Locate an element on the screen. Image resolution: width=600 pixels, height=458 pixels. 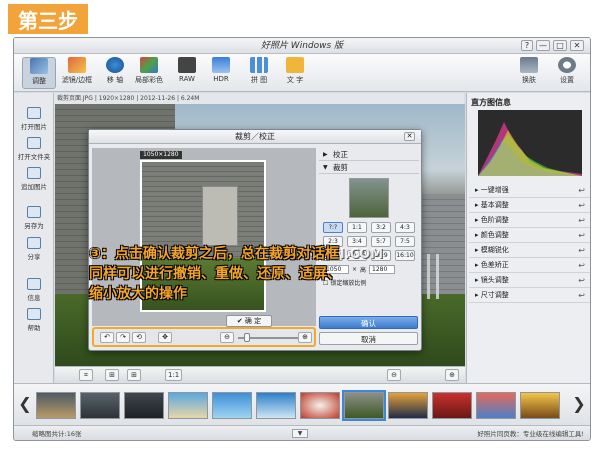
maximize-button: □ is located at coordinates (560, 45).